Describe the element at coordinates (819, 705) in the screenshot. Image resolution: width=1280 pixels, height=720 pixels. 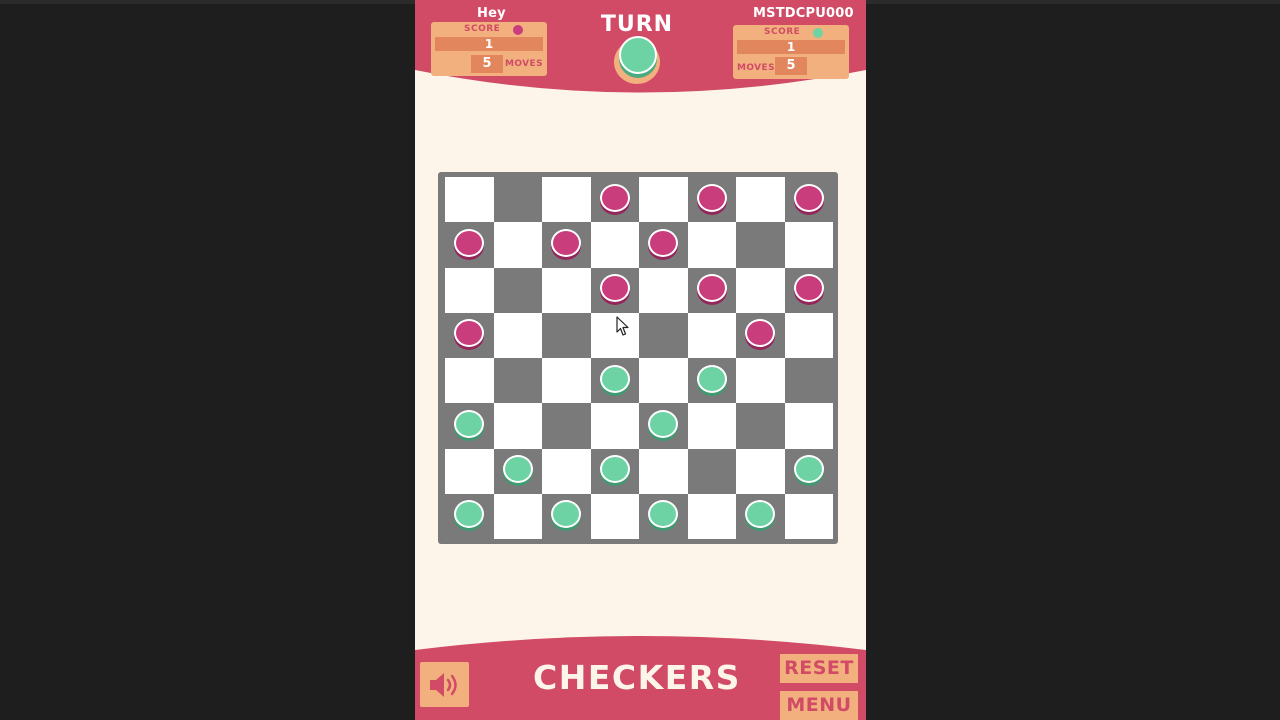
I see `menu-button: MENU` at that location.